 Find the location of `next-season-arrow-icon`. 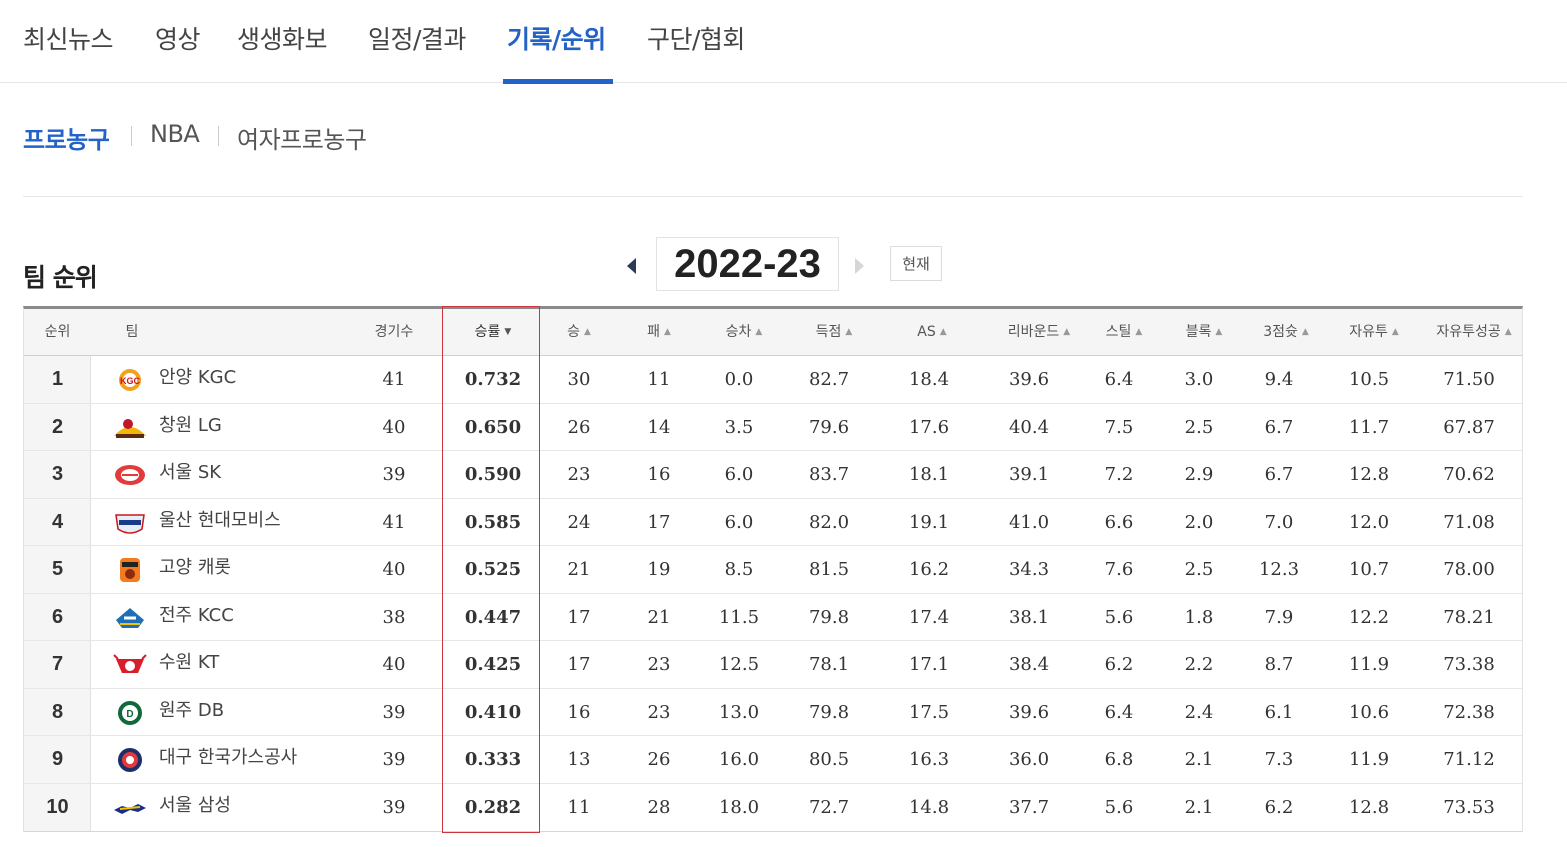

next-season-arrow-icon is located at coordinates (859, 266).